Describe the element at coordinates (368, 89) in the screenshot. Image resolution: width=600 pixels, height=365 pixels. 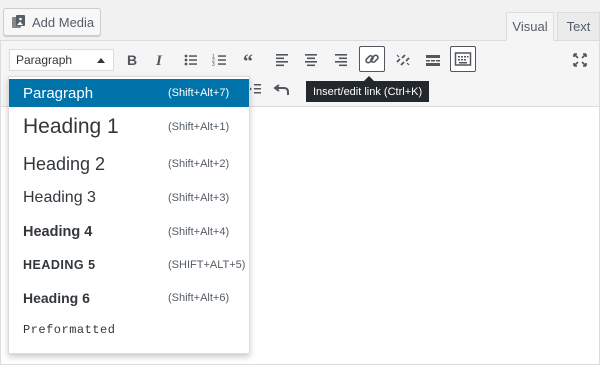
I see `insert-link-tooltip: Insert/edit link (Ctrl+K)` at that location.